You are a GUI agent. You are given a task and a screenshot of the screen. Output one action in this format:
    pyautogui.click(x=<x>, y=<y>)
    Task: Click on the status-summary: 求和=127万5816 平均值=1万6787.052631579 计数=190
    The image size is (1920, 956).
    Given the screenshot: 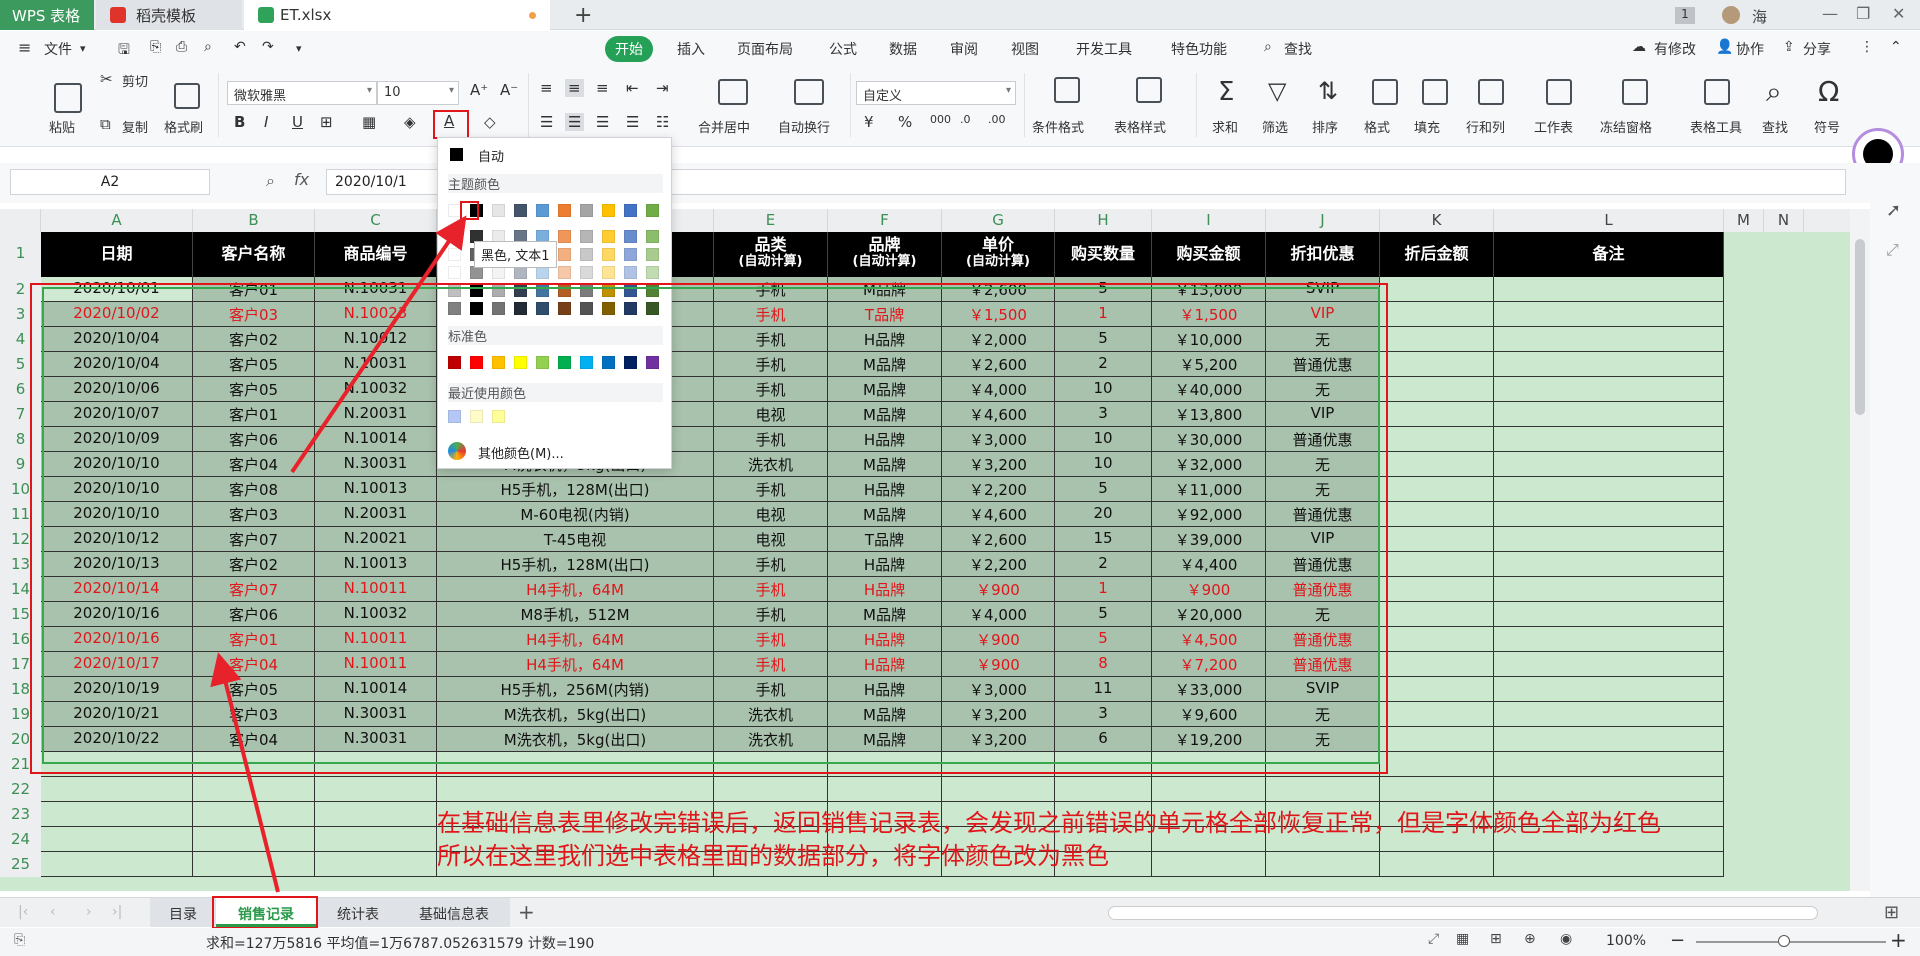 What is the action you would take?
    pyautogui.click(x=400, y=944)
    